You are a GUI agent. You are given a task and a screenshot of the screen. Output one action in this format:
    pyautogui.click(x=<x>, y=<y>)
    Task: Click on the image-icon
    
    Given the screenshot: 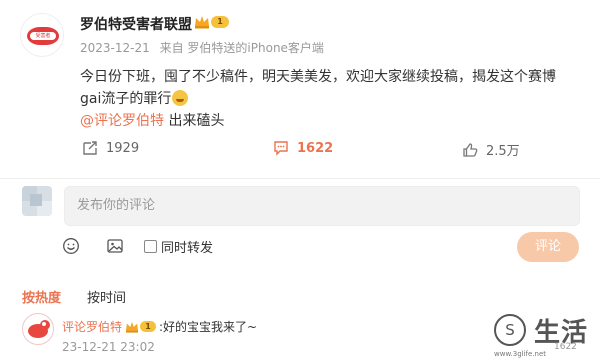 What is the action you would take?
    pyautogui.click(x=115, y=246)
    